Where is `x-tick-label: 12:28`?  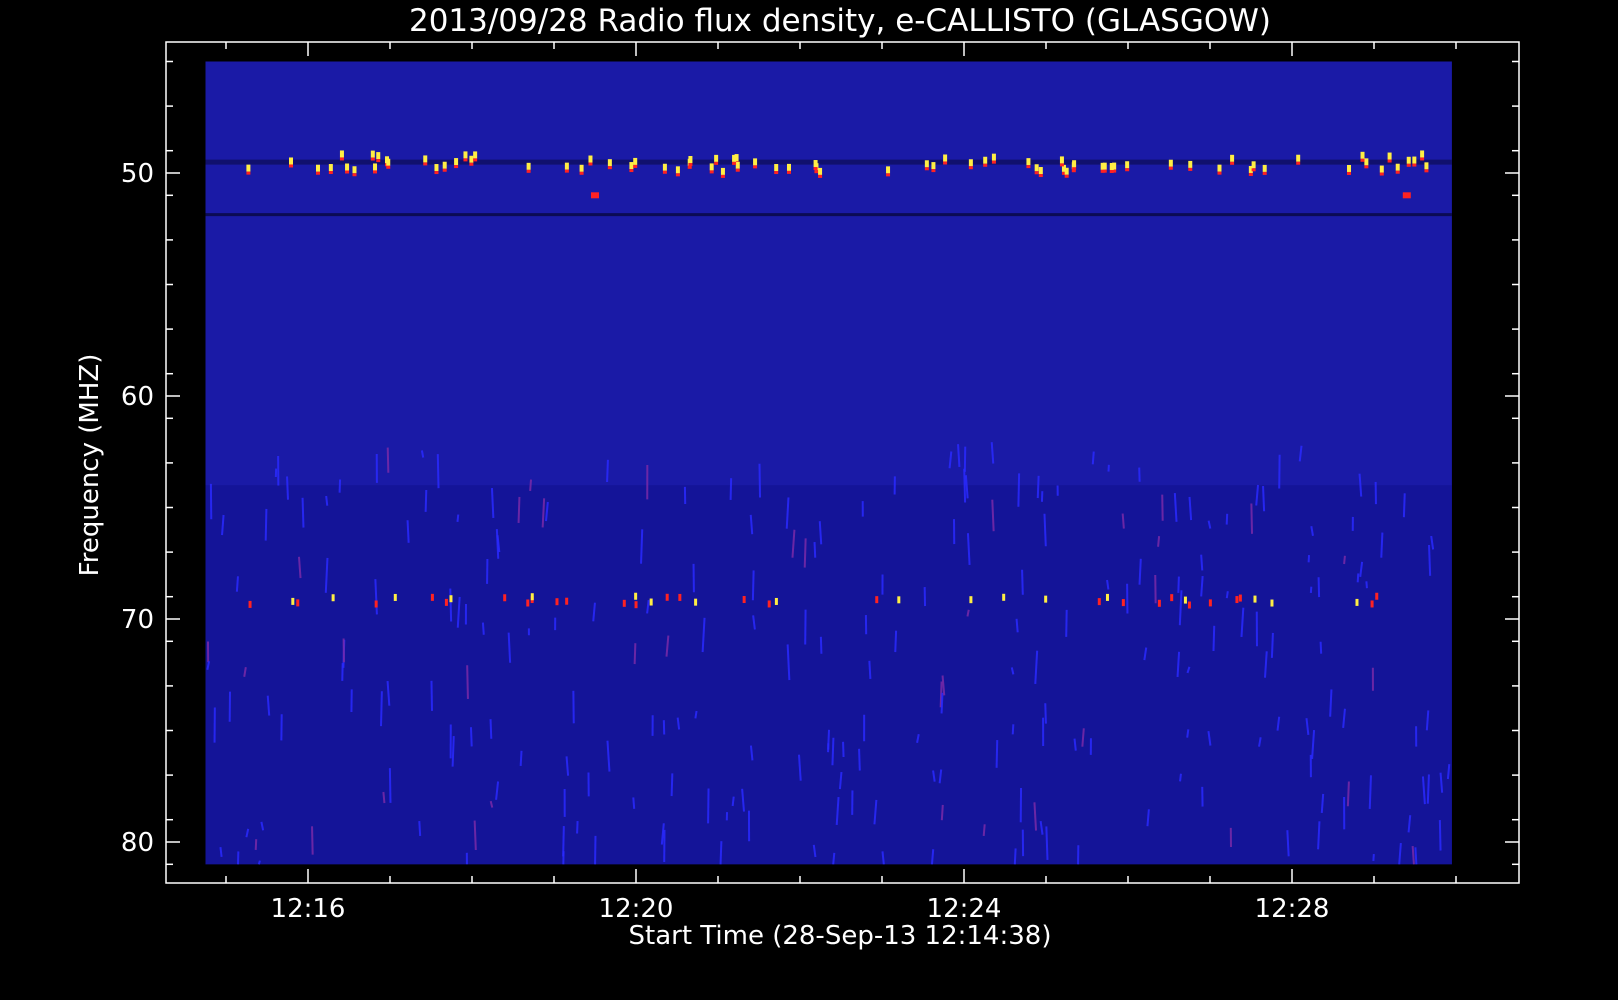 x-tick-label: 12:28 is located at coordinates (1292, 909).